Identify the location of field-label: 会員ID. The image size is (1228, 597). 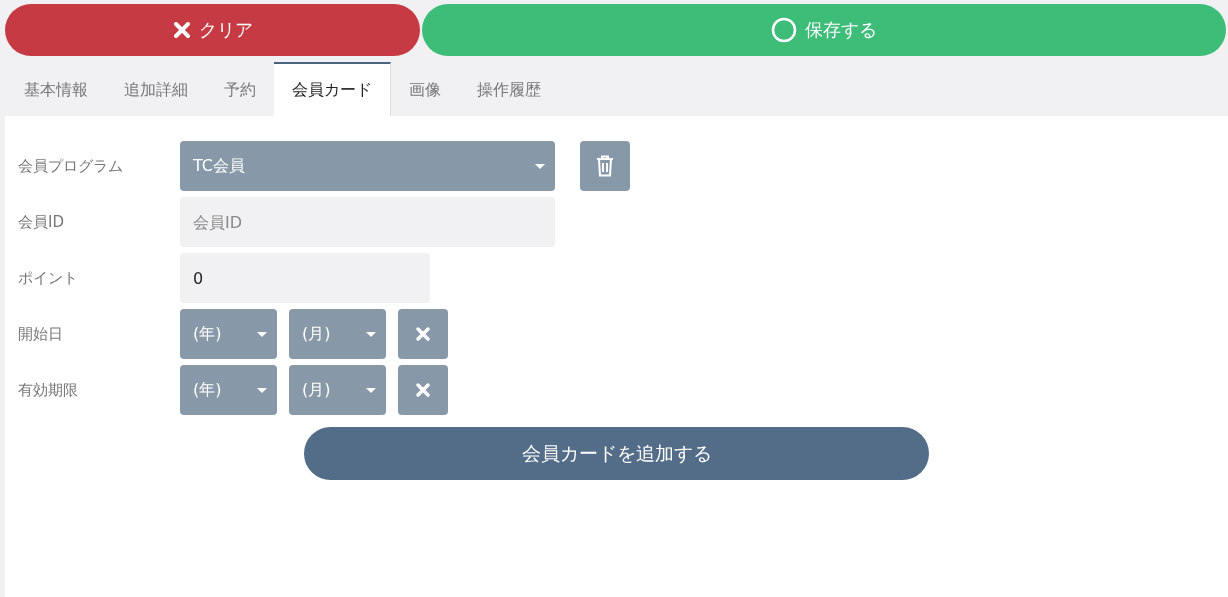
(41, 222).